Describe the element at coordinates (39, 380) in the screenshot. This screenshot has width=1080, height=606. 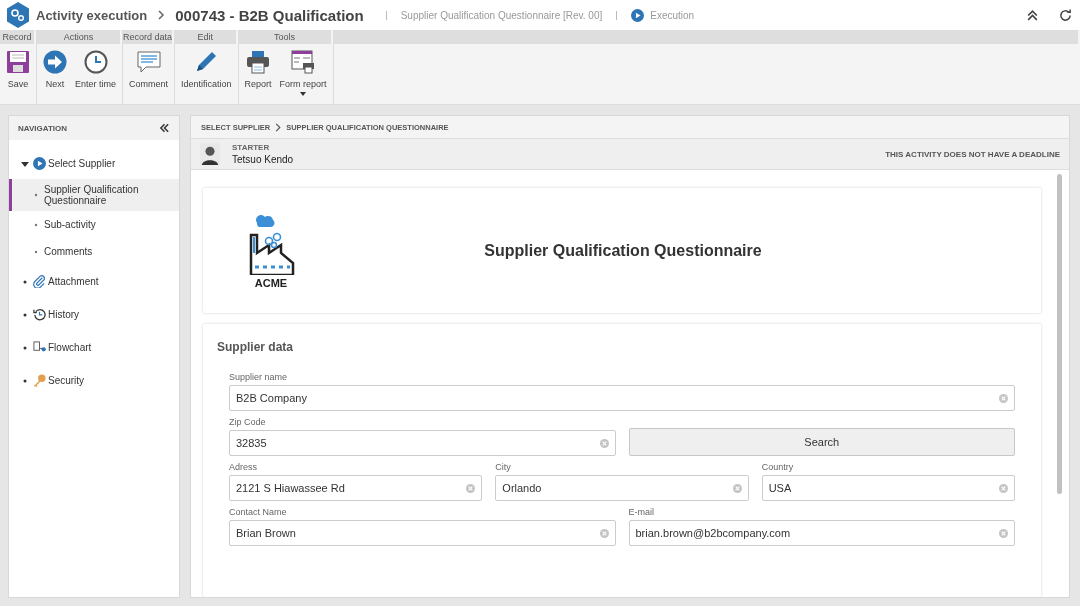
I see `key-icon` at that location.